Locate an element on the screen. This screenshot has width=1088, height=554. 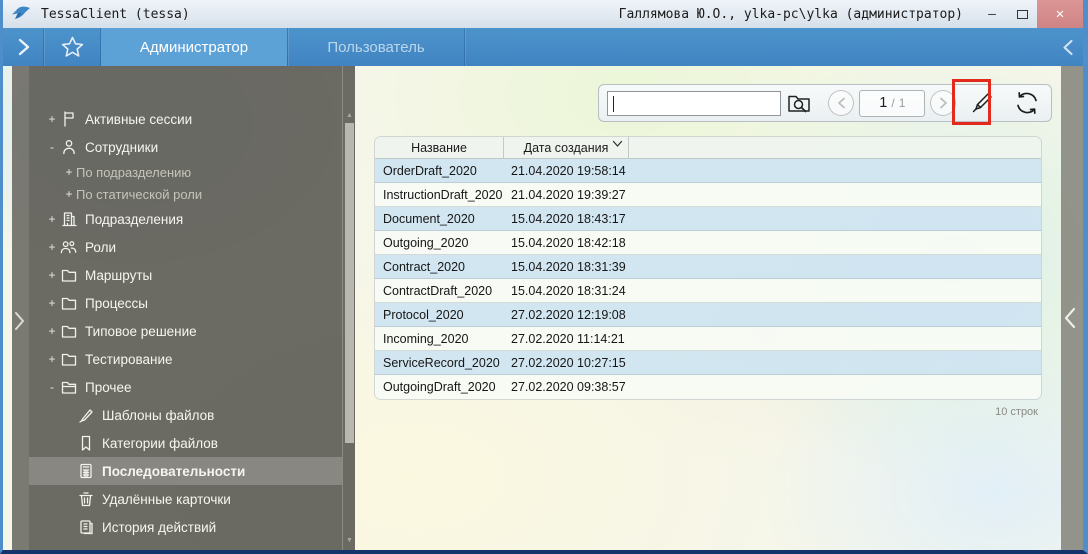
favorites-button is located at coordinates (72, 47).